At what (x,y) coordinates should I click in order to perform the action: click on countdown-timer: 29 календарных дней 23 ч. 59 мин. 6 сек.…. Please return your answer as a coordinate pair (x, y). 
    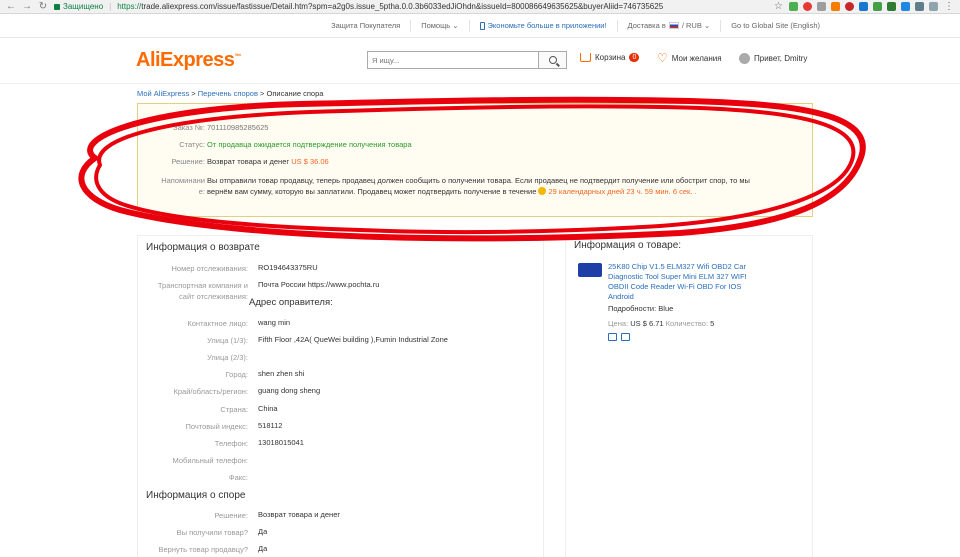
    Looking at the image, I should click on (622, 191).